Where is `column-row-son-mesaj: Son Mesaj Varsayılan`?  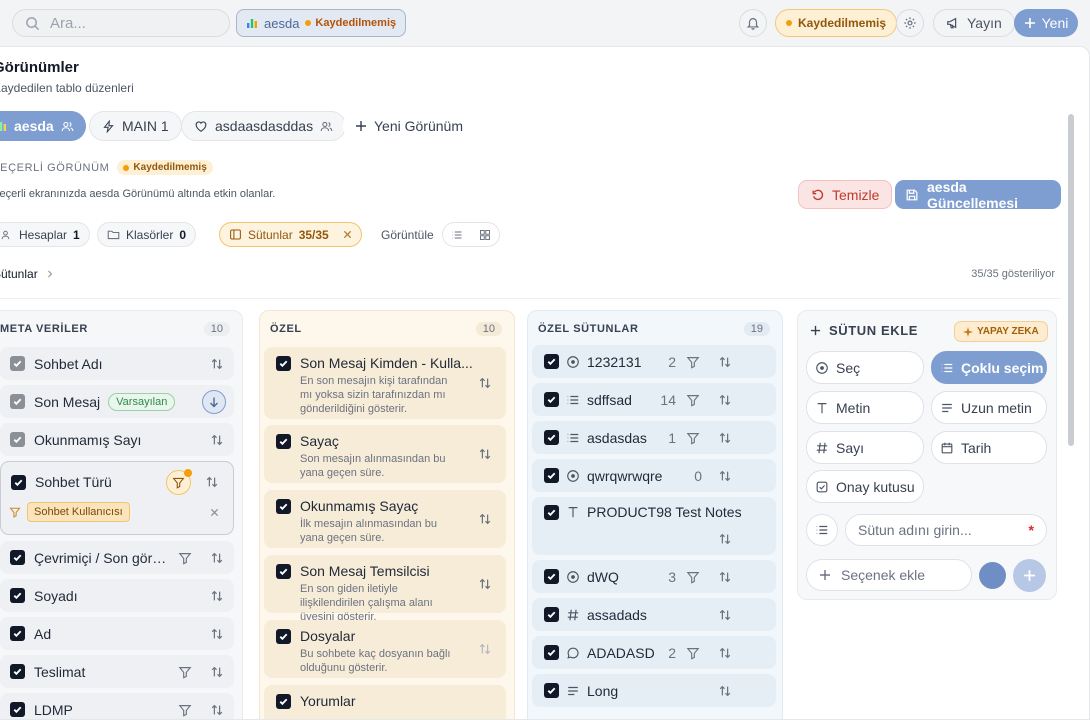 column-row-son-mesaj: Son Mesaj Varsayılan is located at coordinates (117, 401).